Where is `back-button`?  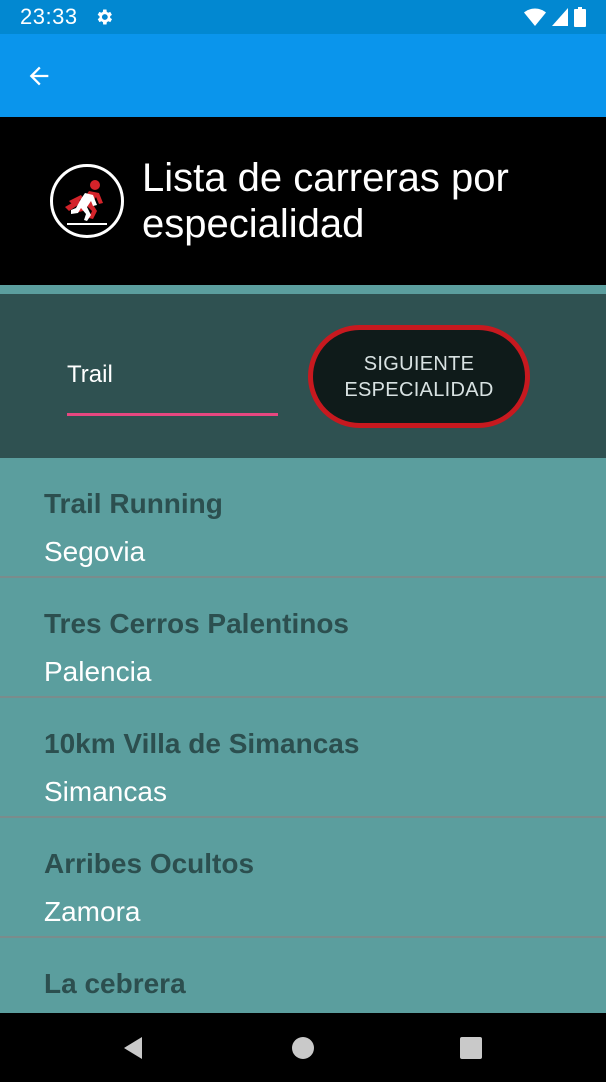
back-button is located at coordinates (39, 76).